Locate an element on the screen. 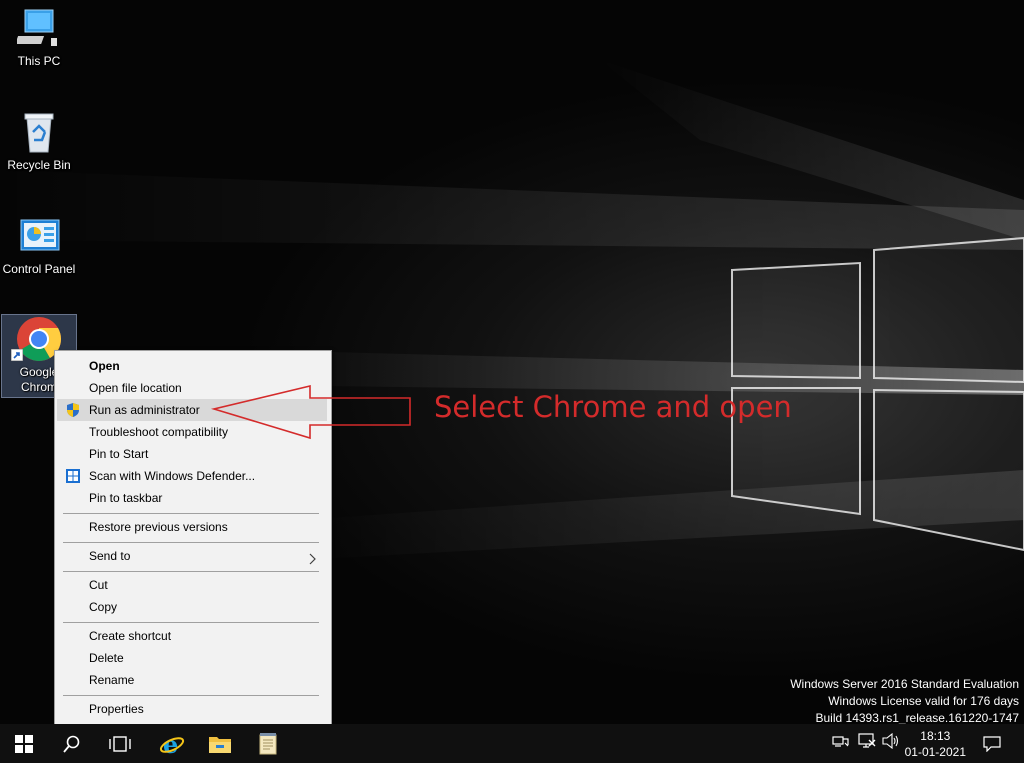  shortcut-arrow-icon is located at coordinates (17, 355).